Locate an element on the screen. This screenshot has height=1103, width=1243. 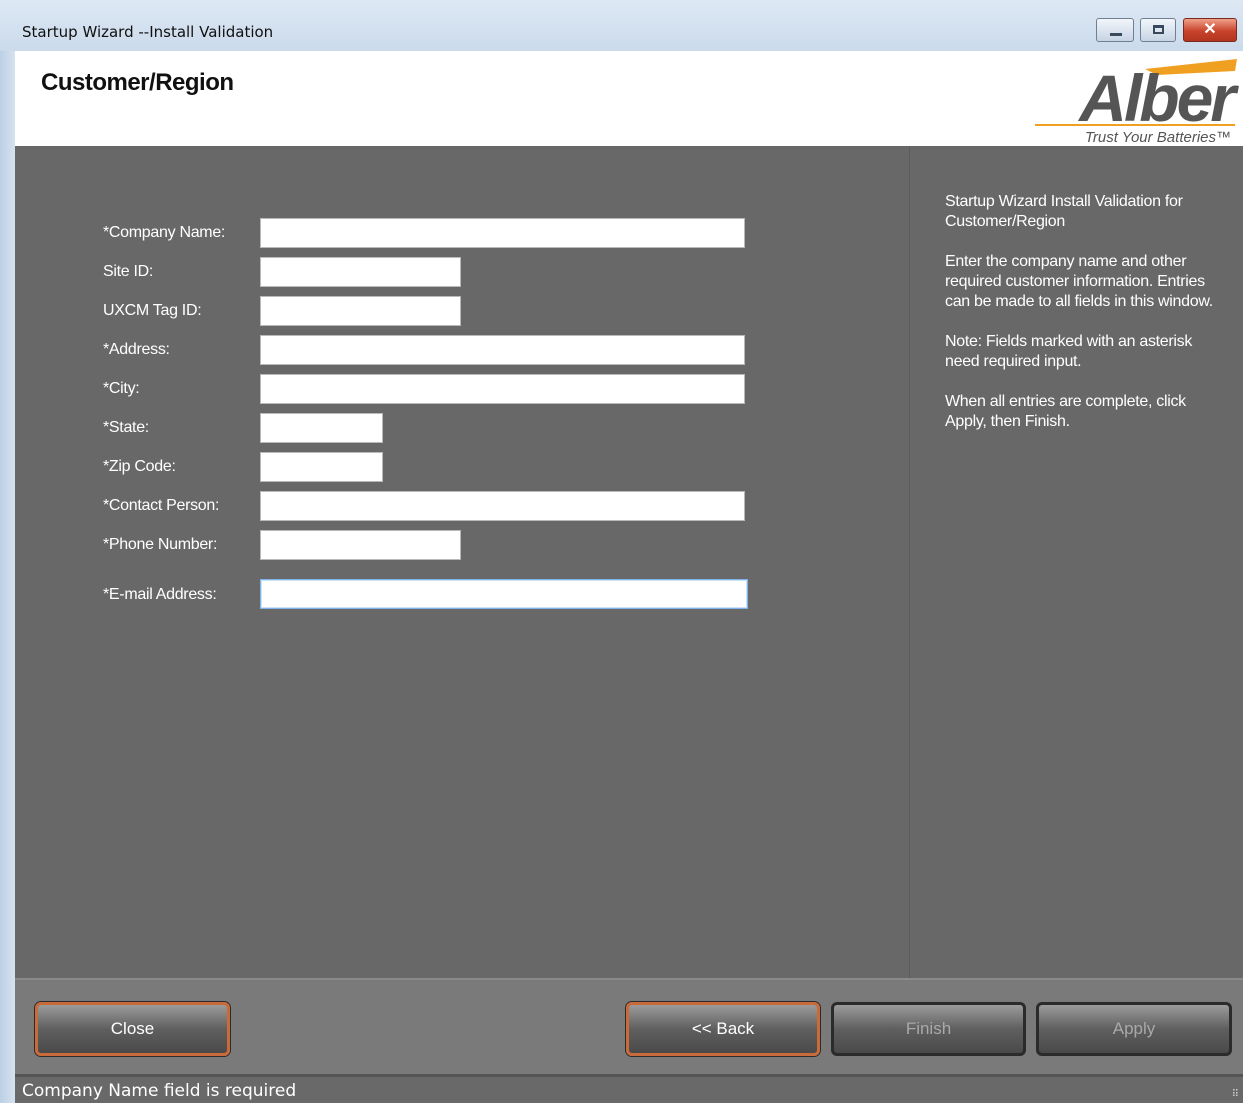
contact-person-field is located at coordinates (502, 506).